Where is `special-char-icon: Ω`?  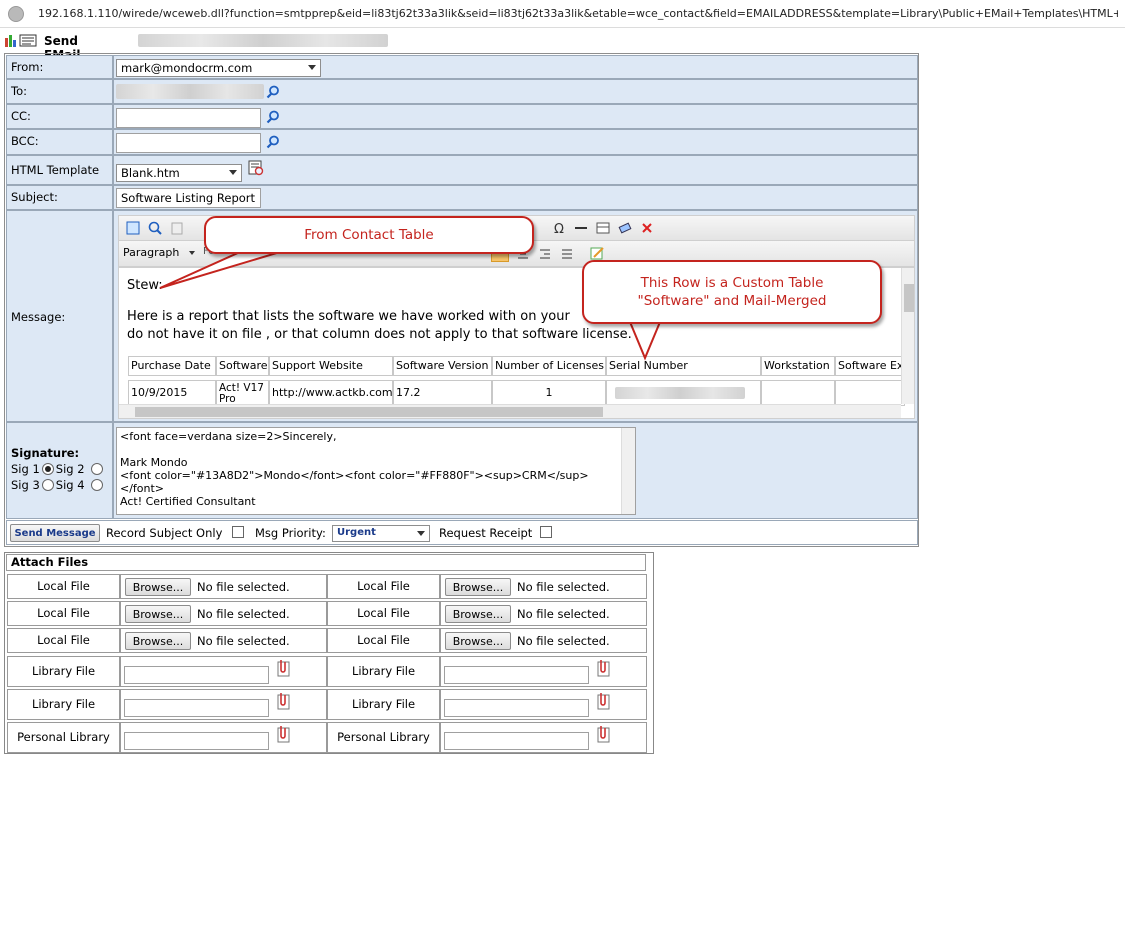
special-char-icon: Ω is located at coordinates (559, 228).